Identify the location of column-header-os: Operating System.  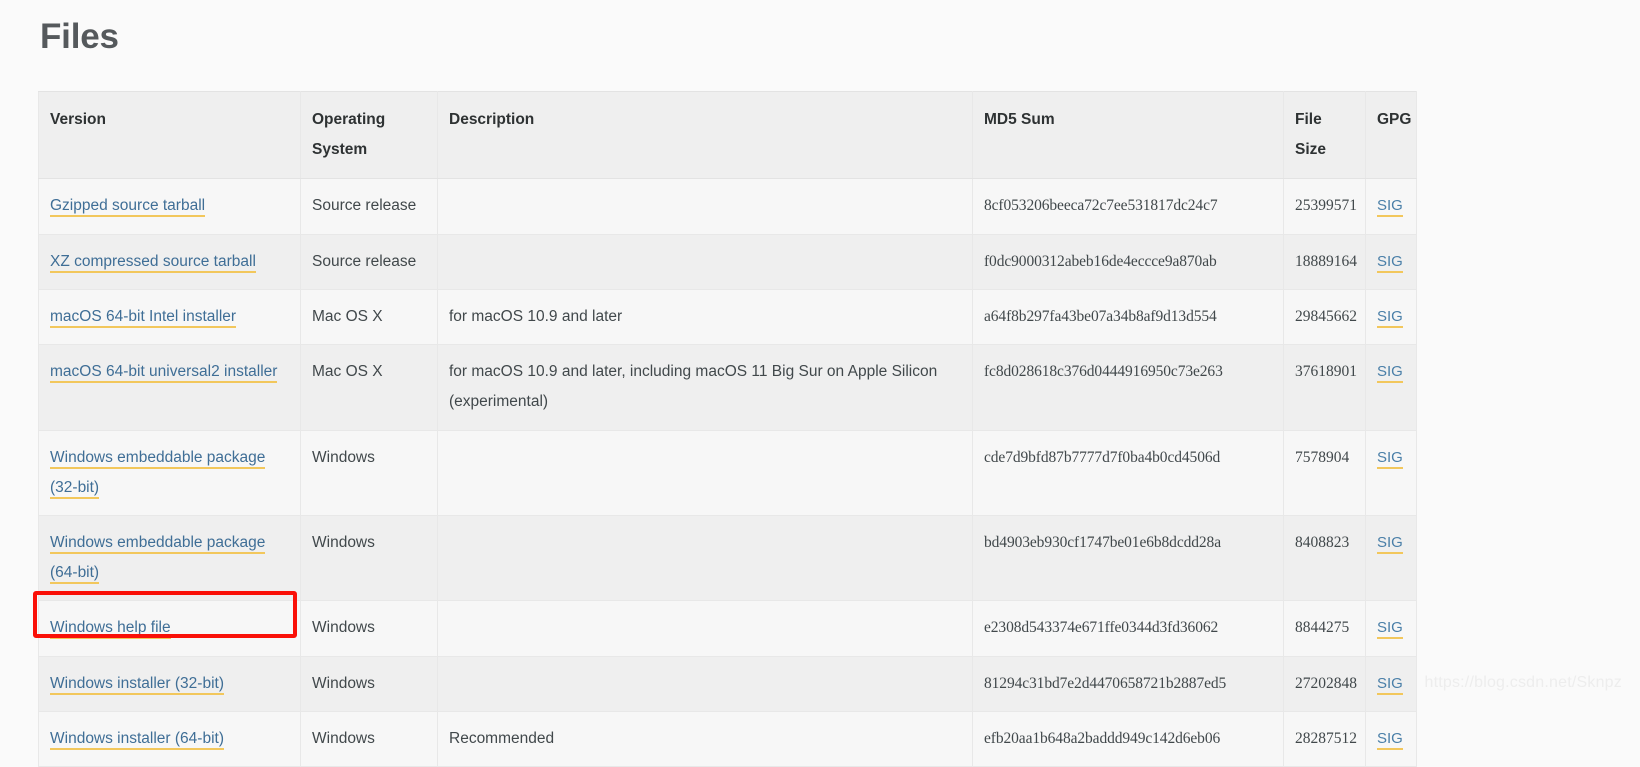
(369, 135).